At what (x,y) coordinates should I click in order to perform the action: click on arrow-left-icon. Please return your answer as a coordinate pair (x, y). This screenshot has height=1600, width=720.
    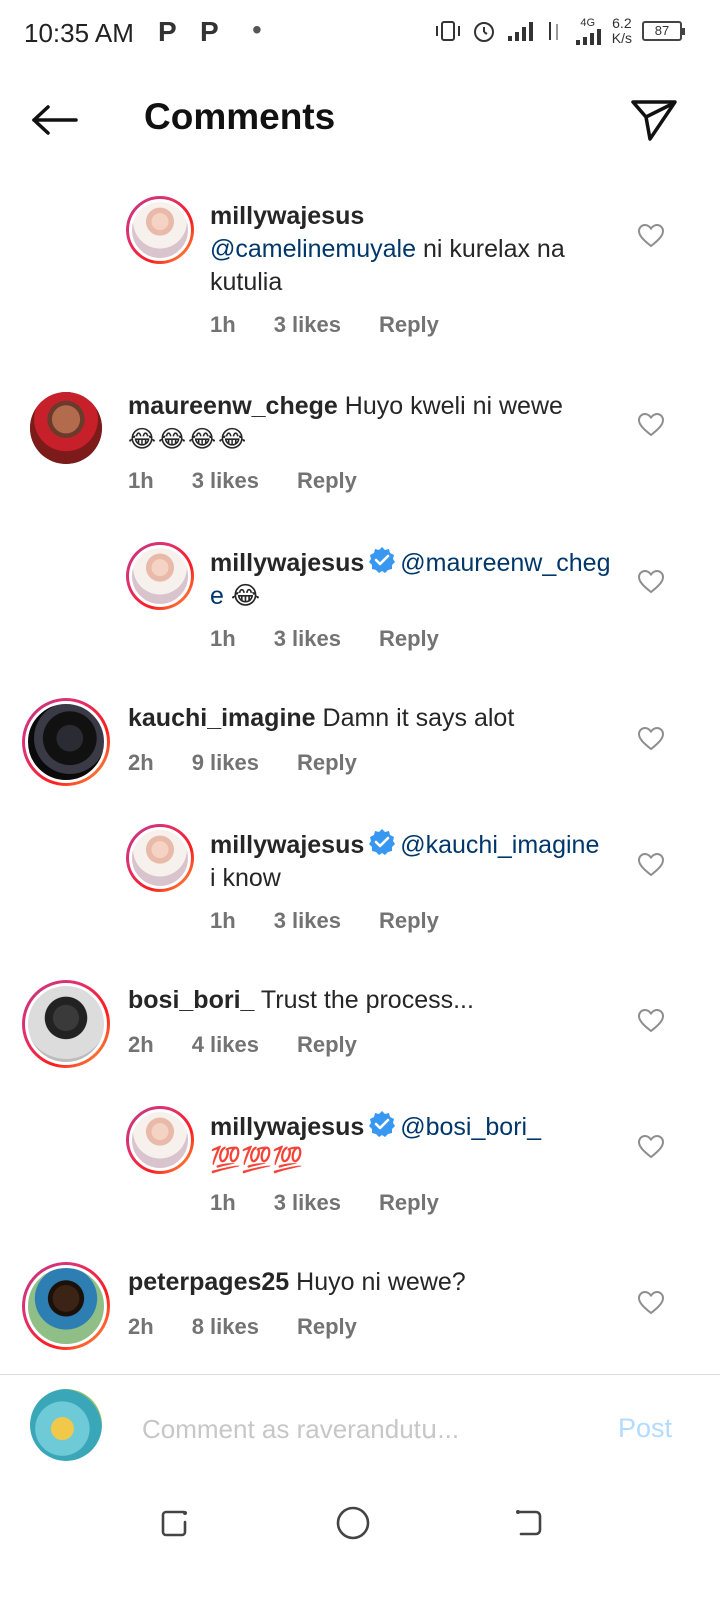
    Looking at the image, I should click on (55, 120).